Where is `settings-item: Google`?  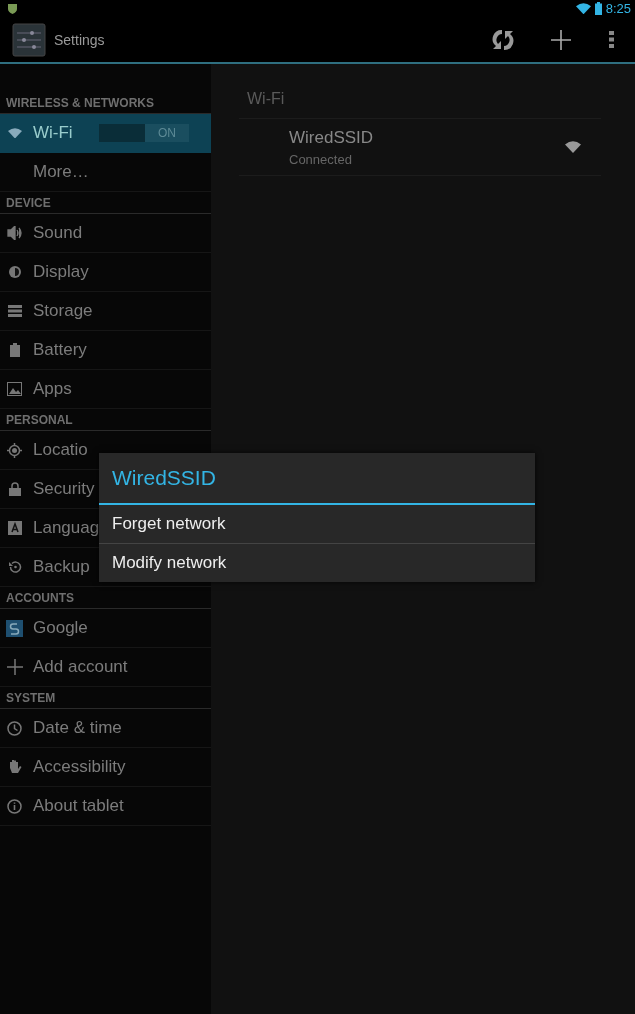
settings-item: Google is located at coordinates (105, 628).